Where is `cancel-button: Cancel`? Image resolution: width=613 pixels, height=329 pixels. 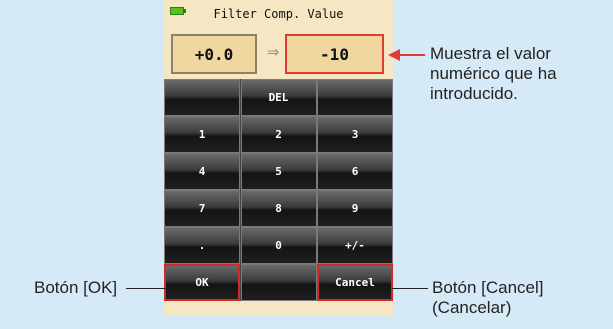
cancel-button: Cancel is located at coordinates (355, 282).